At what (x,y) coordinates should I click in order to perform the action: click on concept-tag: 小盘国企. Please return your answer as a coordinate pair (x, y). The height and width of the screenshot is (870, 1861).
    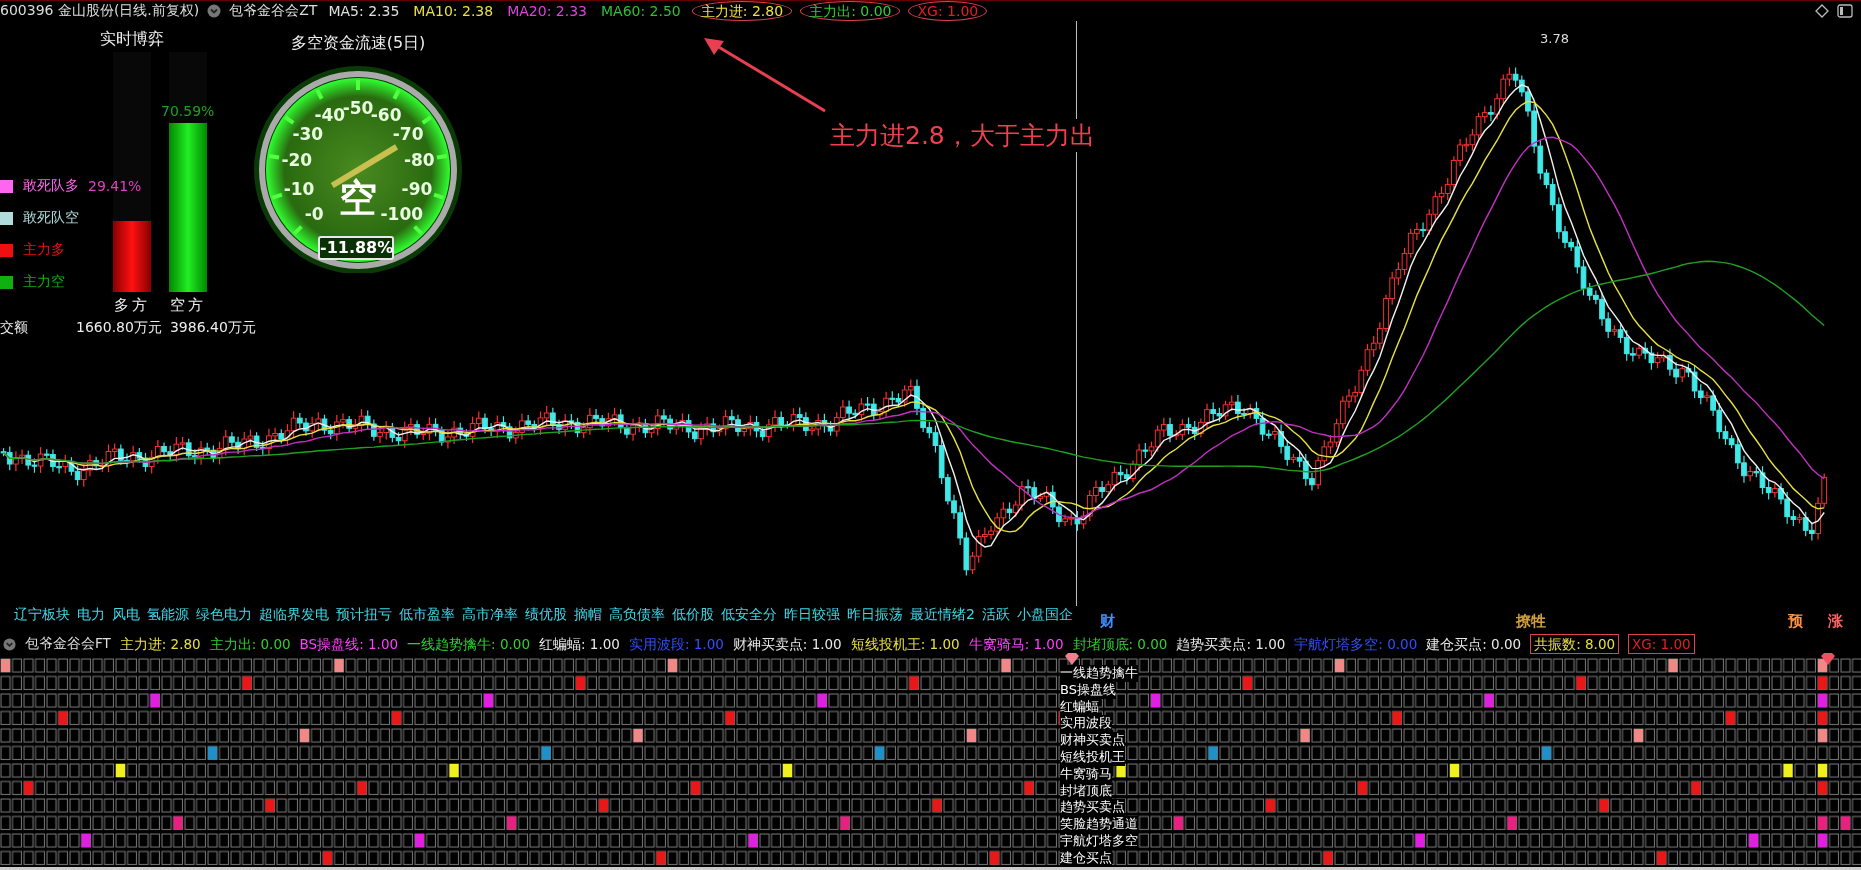
    Looking at the image, I should click on (1044, 615).